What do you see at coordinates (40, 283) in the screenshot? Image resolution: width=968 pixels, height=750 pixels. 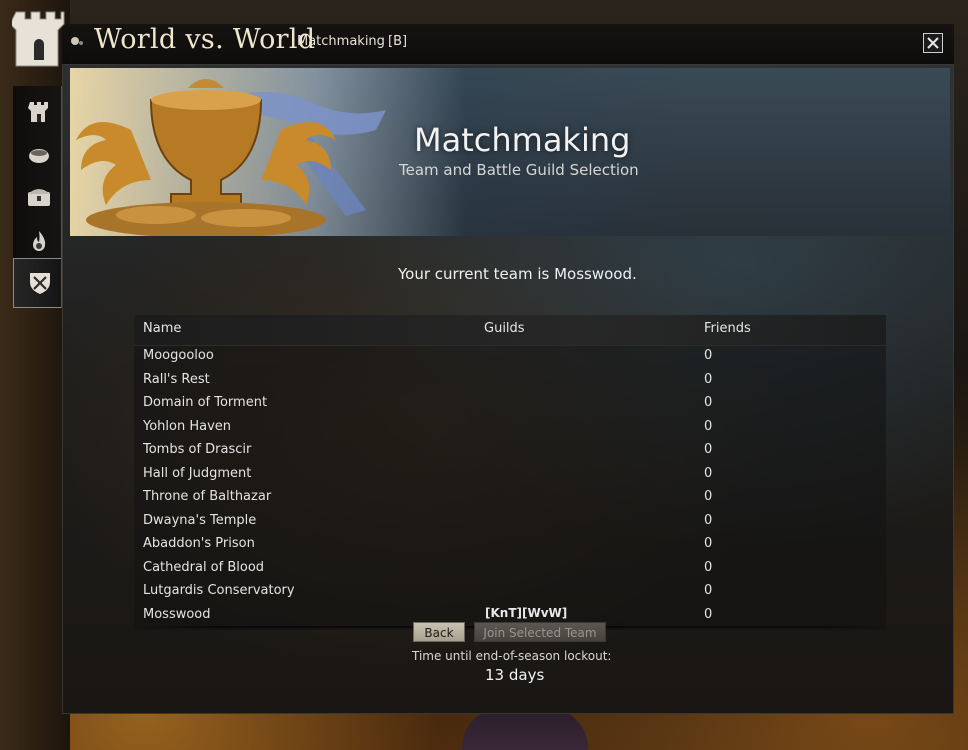 I see `shield-swords-icon` at bounding box center [40, 283].